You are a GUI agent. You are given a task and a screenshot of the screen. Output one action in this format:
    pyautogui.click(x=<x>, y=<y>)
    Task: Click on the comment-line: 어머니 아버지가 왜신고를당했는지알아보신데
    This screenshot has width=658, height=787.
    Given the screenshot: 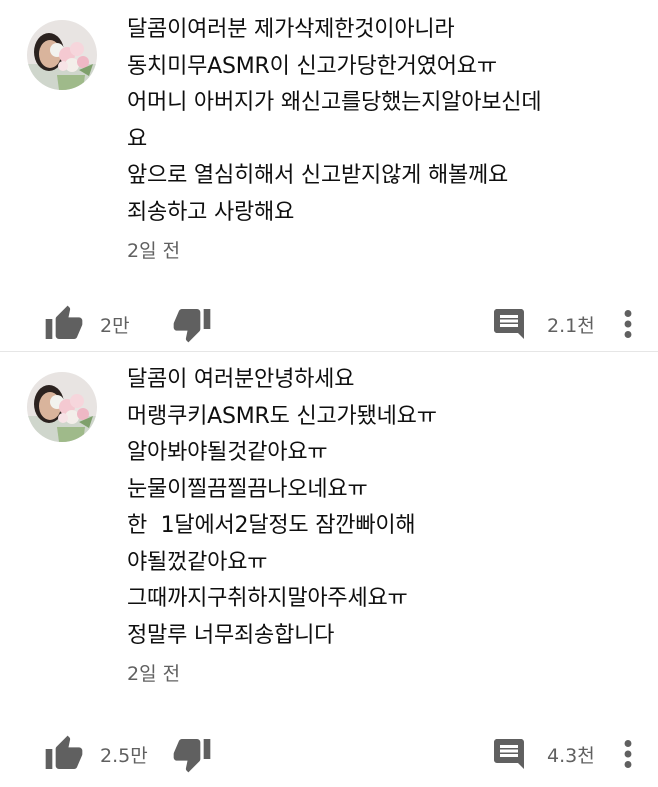 What is the action you would take?
    pyautogui.click(x=334, y=102)
    